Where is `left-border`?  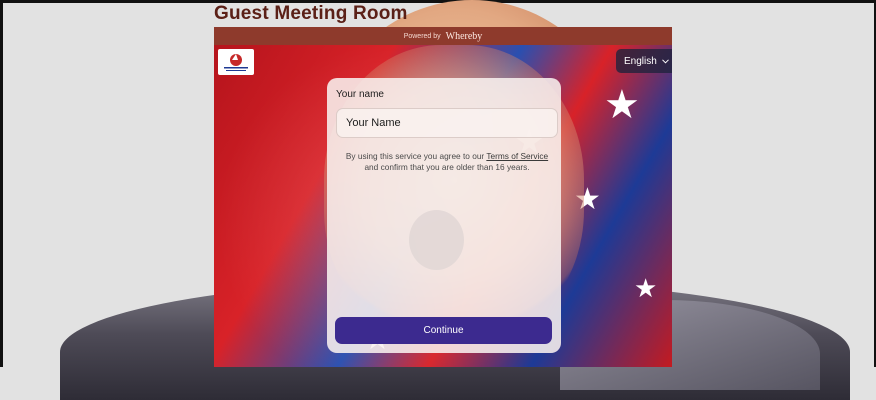
left-border is located at coordinates (1, 183).